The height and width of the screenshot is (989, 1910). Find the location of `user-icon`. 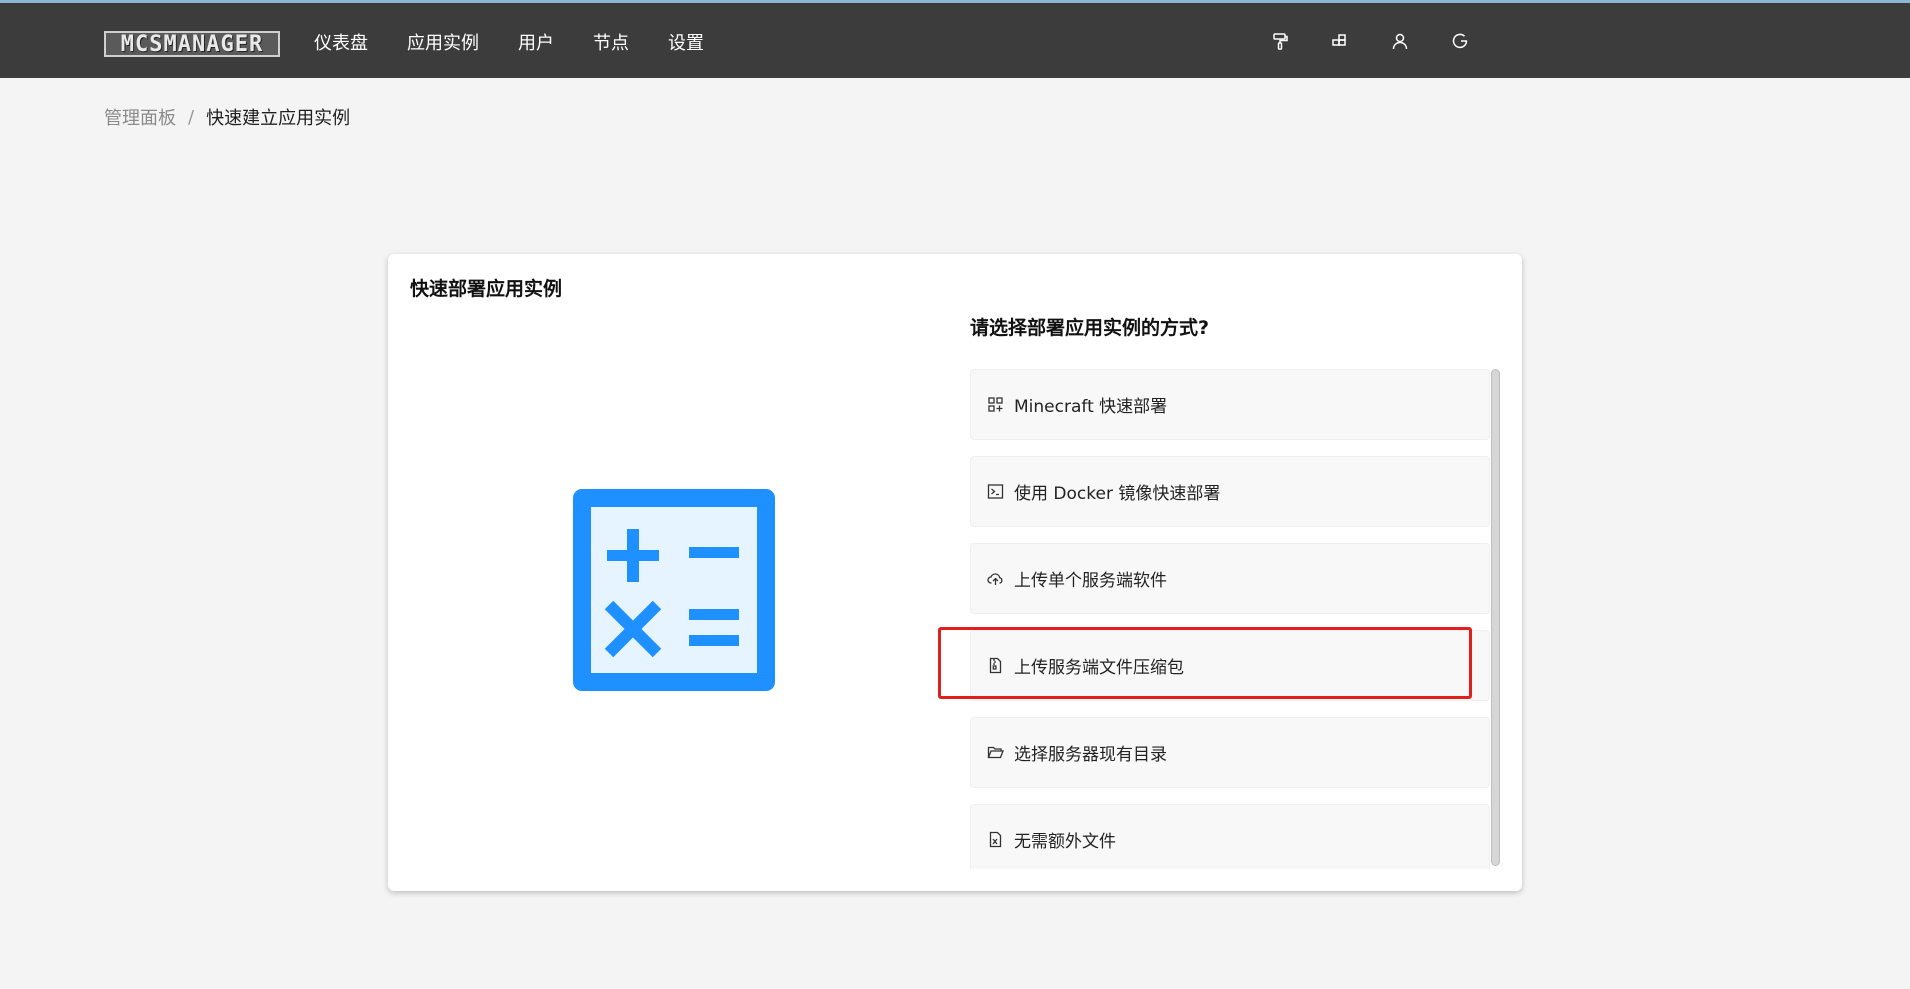

user-icon is located at coordinates (1400, 41).